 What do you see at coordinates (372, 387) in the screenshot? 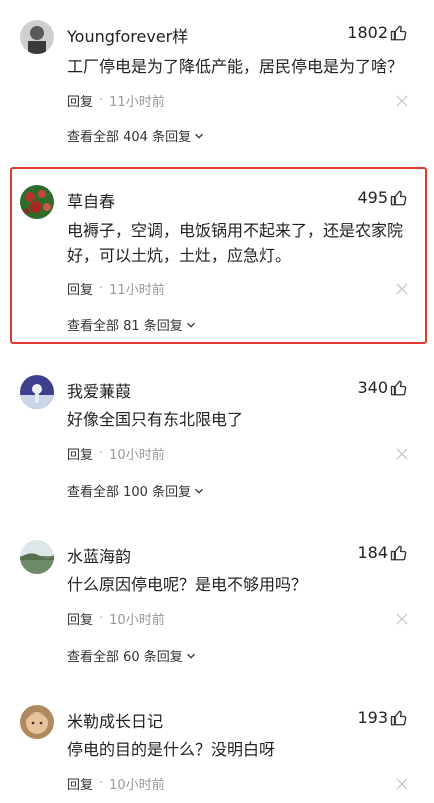
I see `like-count: 340` at bounding box center [372, 387].